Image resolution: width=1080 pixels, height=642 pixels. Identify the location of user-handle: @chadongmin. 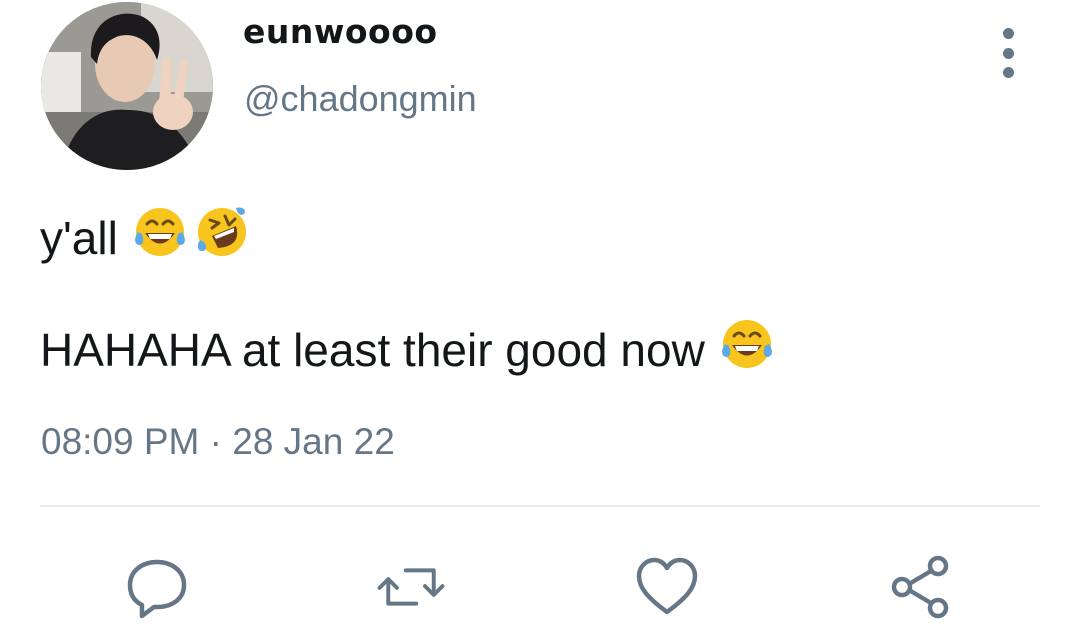
(360, 99).